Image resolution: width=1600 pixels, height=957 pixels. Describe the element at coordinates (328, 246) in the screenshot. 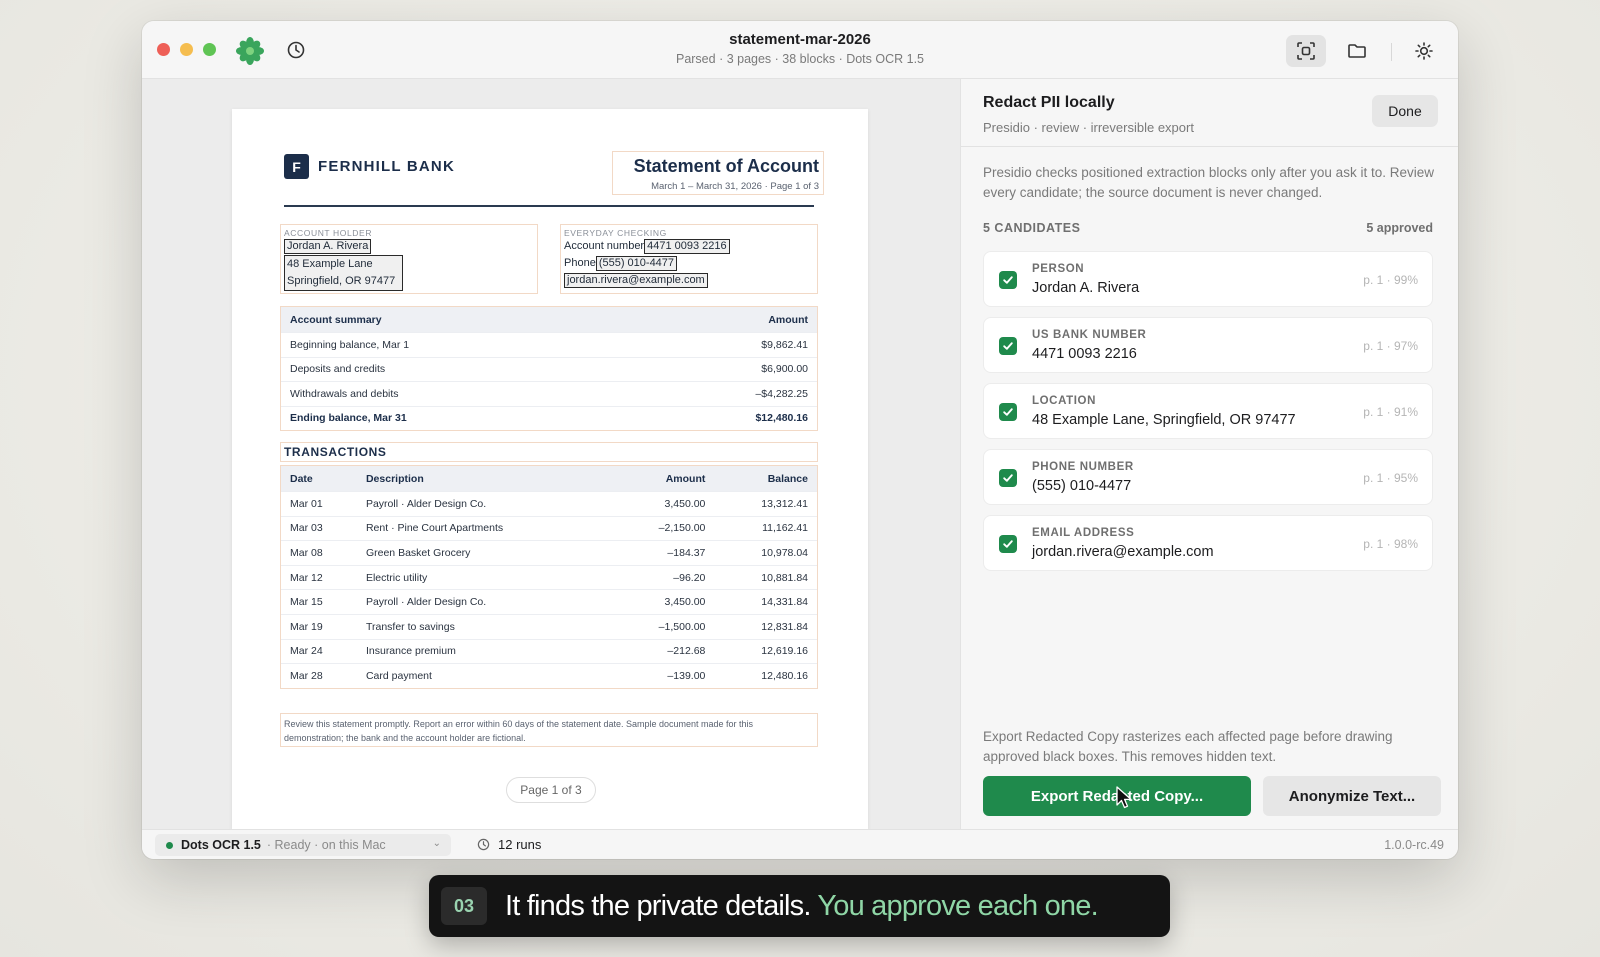

I see `pii-person-highlight: Jordan A. Rivera` at that location.